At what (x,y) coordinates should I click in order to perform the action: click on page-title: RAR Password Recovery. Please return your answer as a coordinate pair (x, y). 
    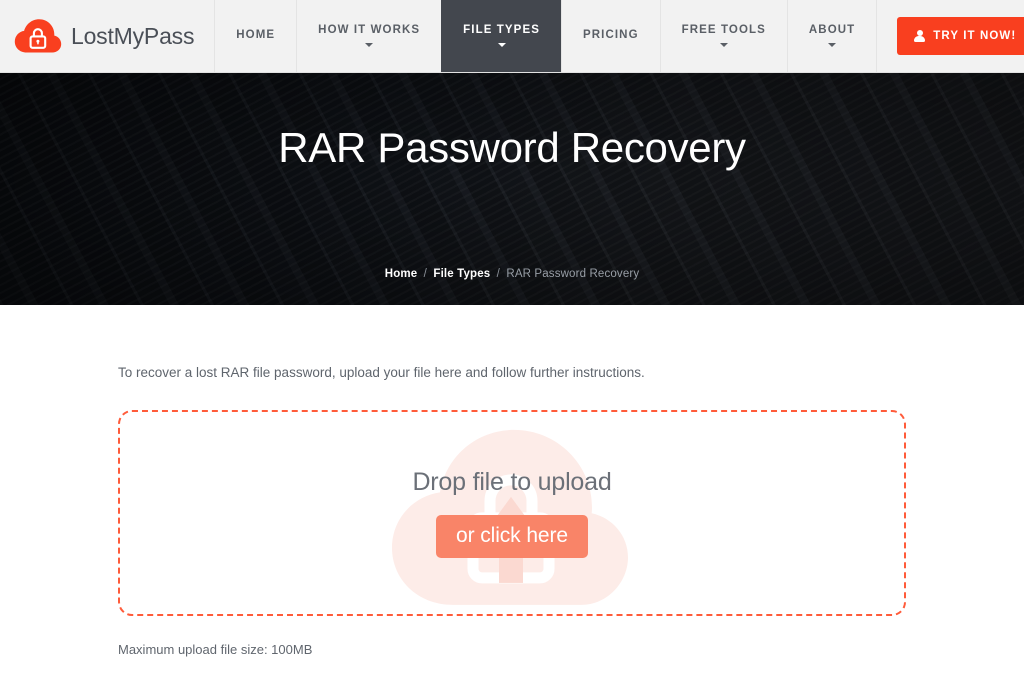
    Looking at the image, I should click on (512, 147).